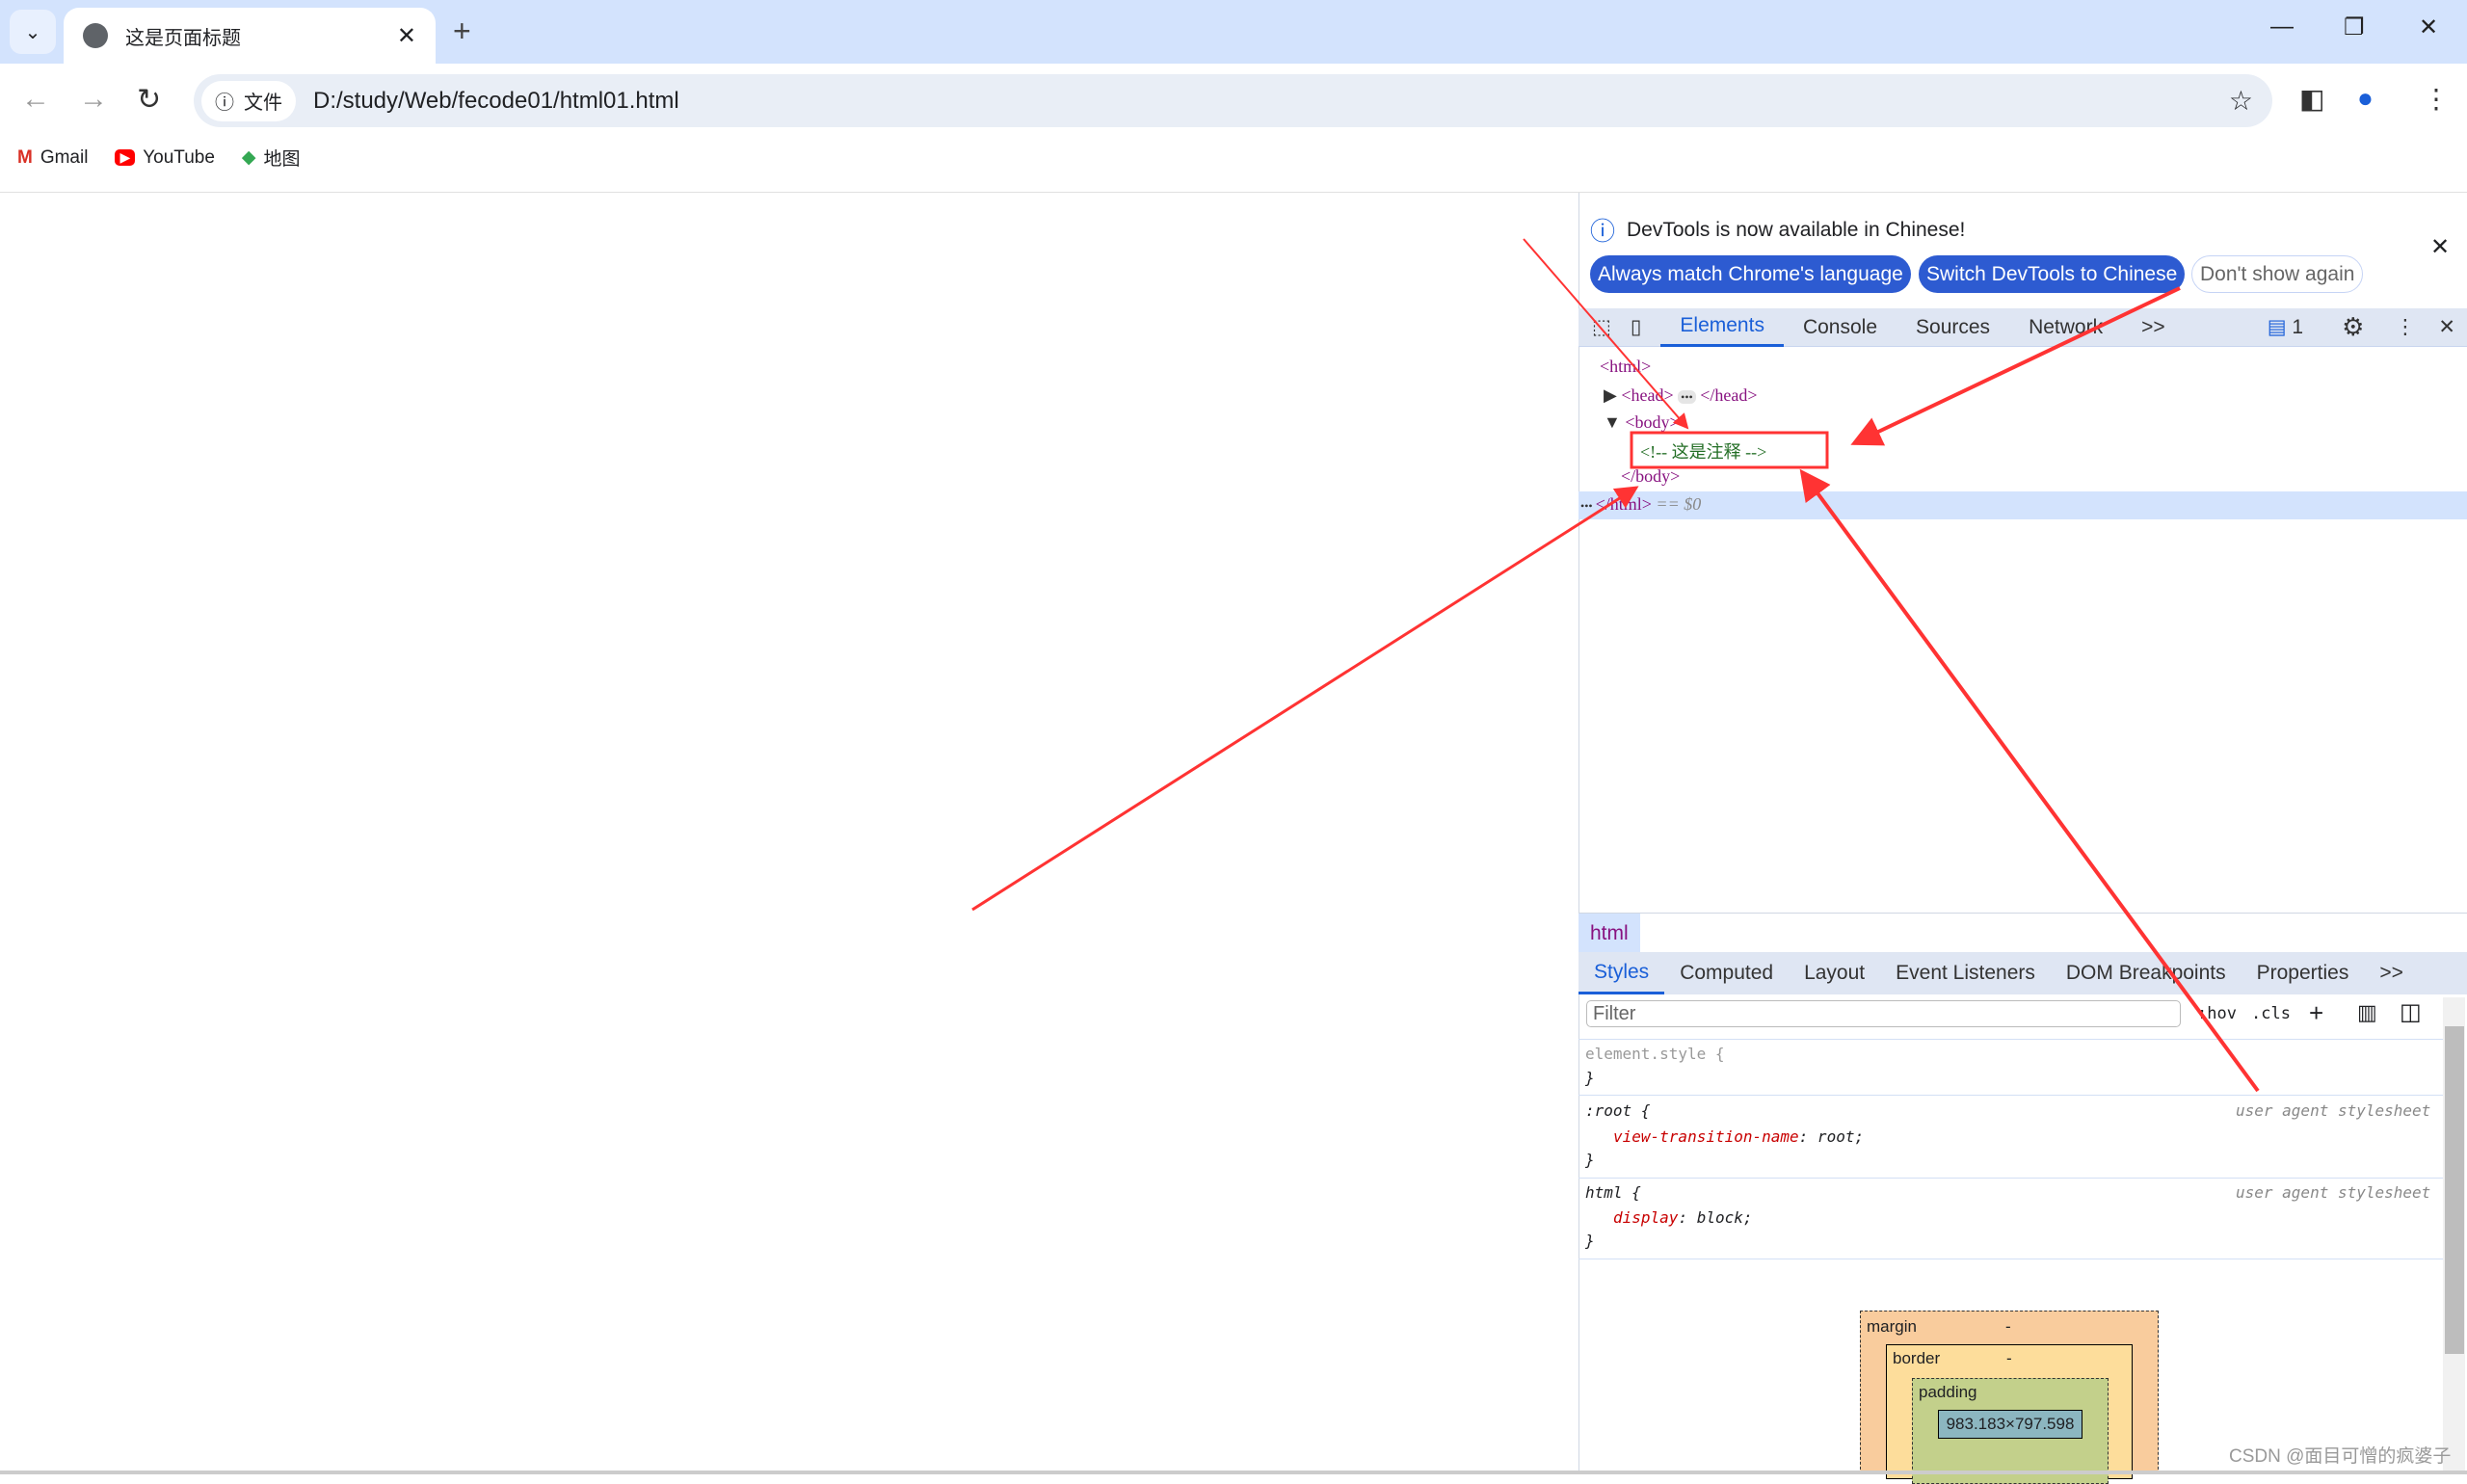  I want to click on highlight-box, so click(1729, 450).